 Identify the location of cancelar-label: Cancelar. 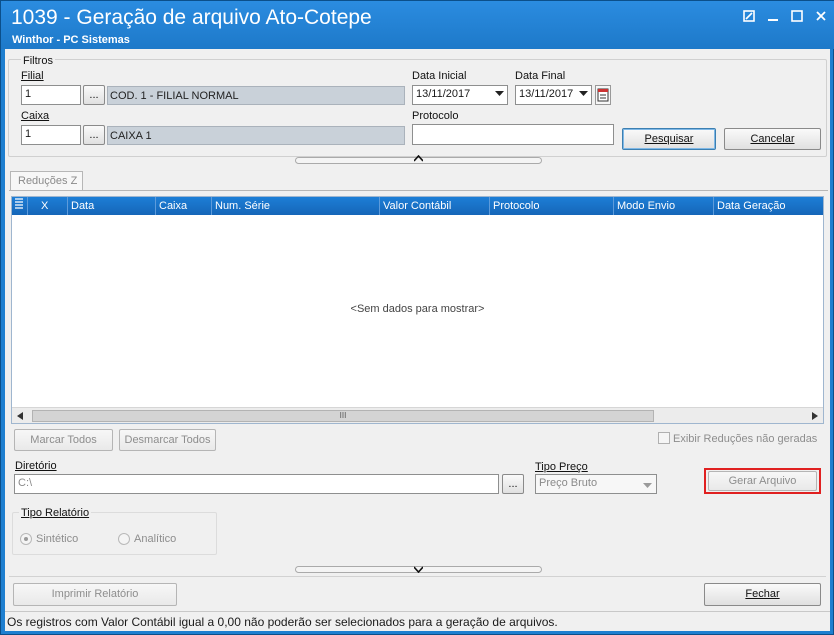
(772, 139).